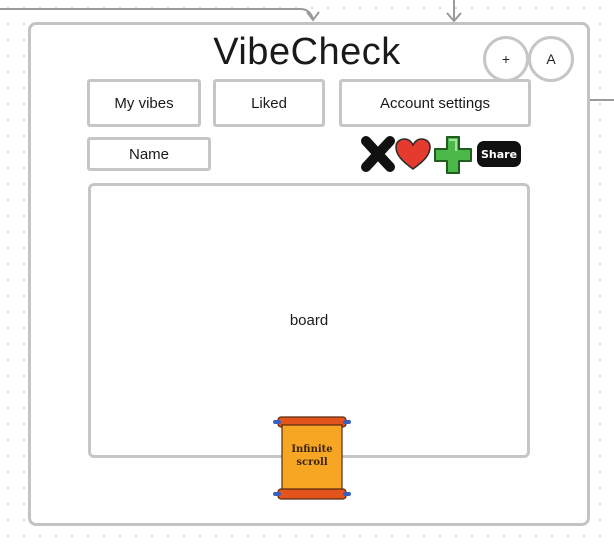 The image size is (614, 549). Describe the element at coordinates (309, 320) in the screenshot. I see `board-label: board` at that location.